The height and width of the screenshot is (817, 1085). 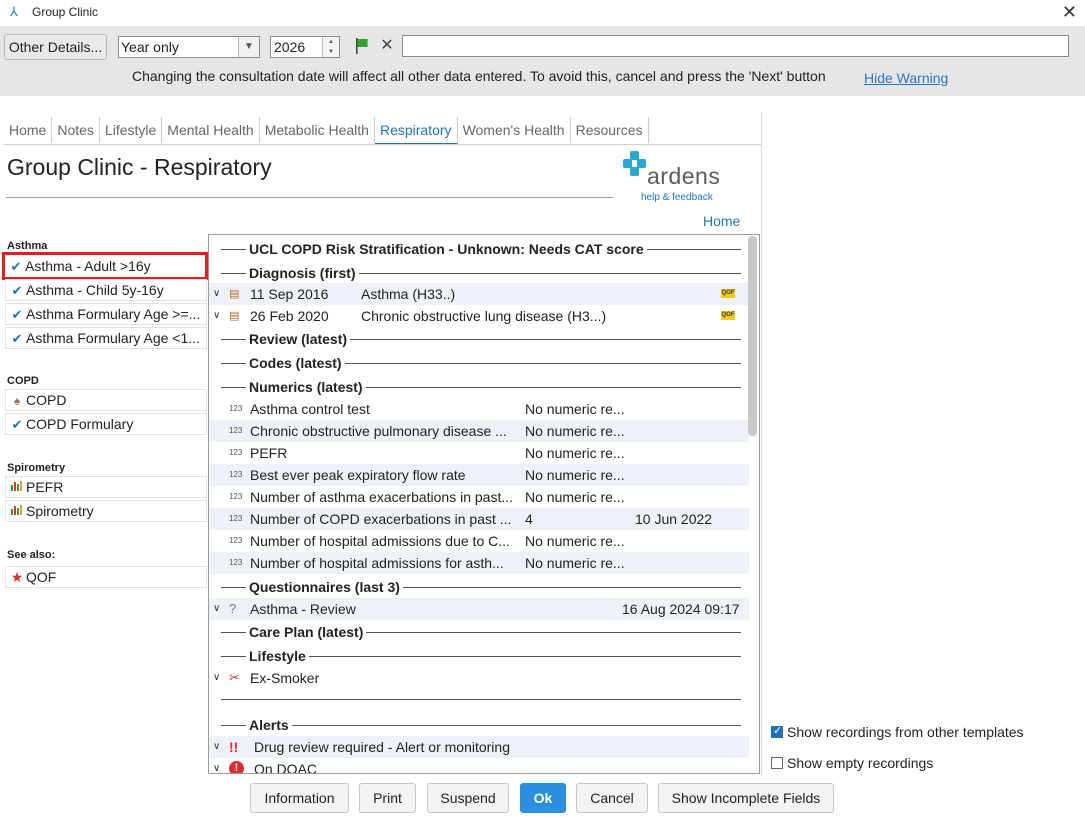 I want to click on ok-button: Ok, so click(x=543, y=798).